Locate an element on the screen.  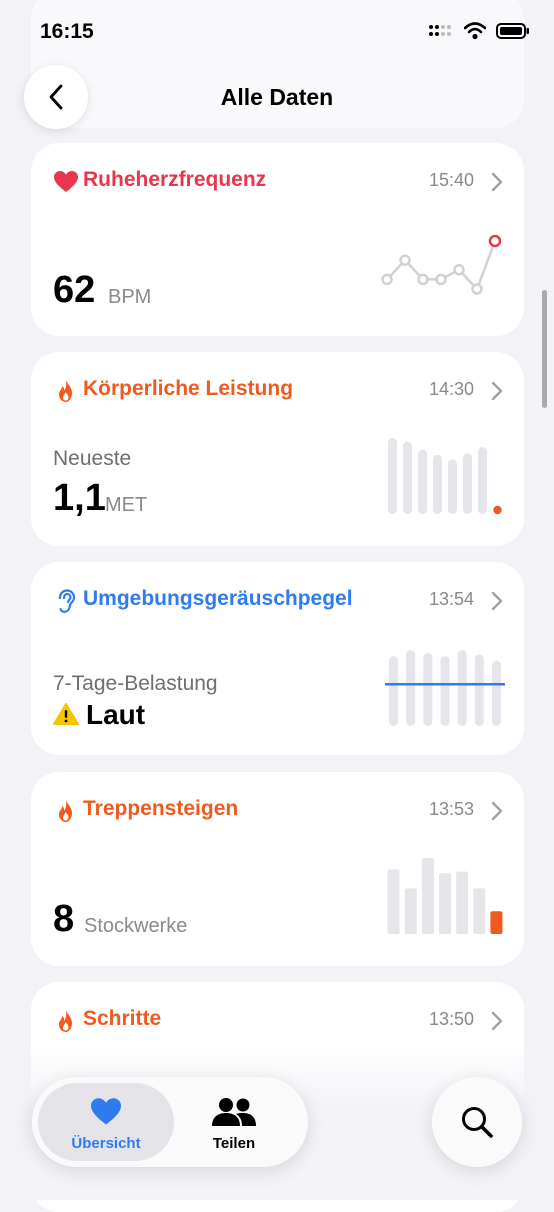
tab-bar: Übersicht Teilen is located at coordinates (170, 1122).